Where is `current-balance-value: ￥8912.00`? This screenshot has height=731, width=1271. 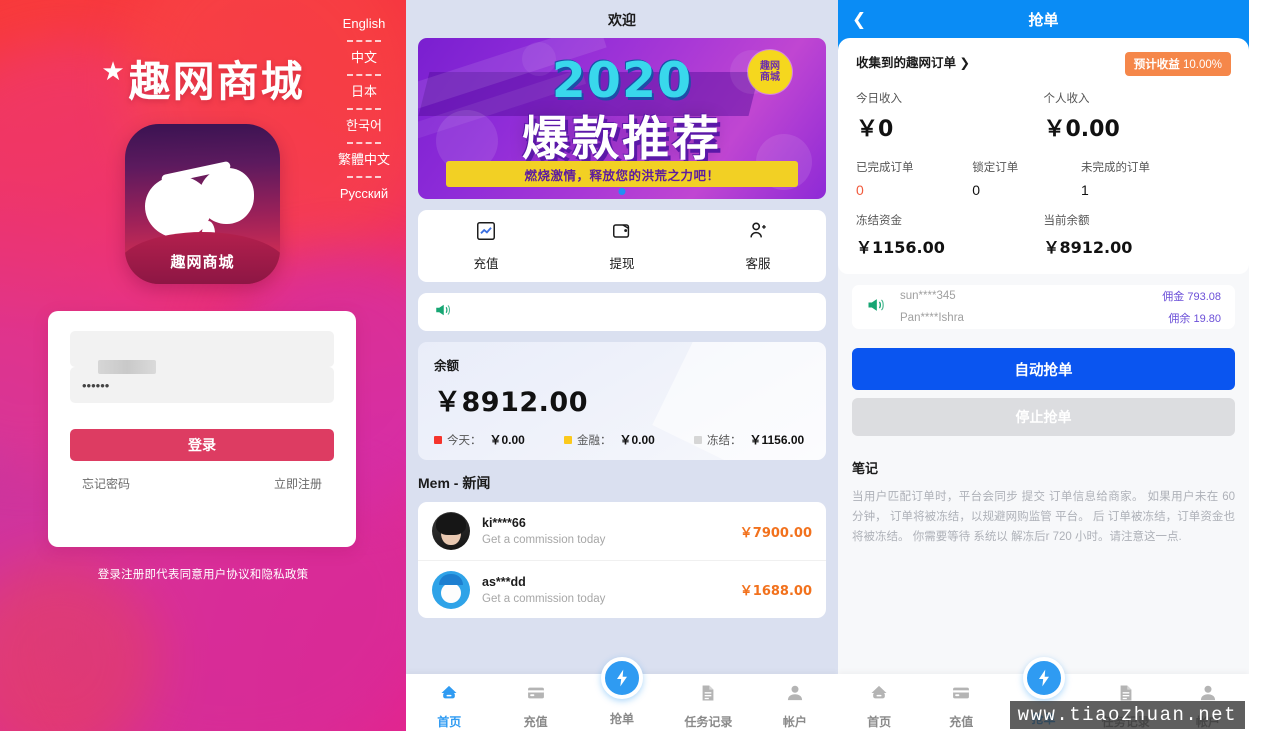
current-balance-value: ￥8912.00 is located at coordinates (1088, 247).